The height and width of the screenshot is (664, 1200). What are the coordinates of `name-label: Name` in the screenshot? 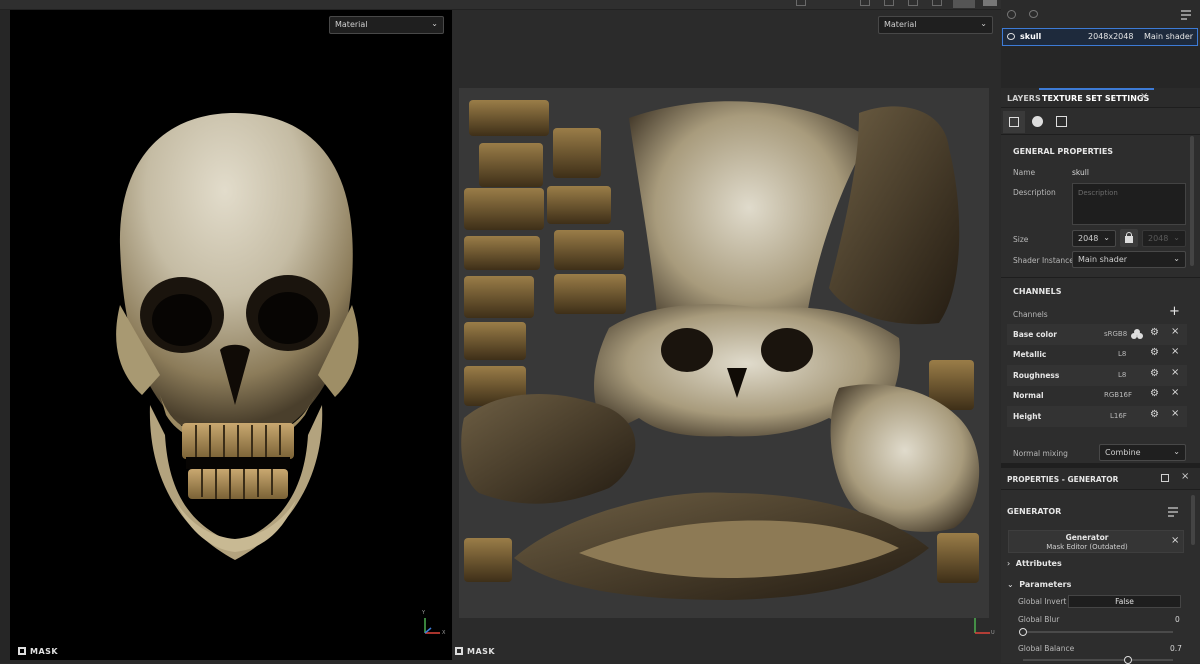 It's located at (1024, 172).